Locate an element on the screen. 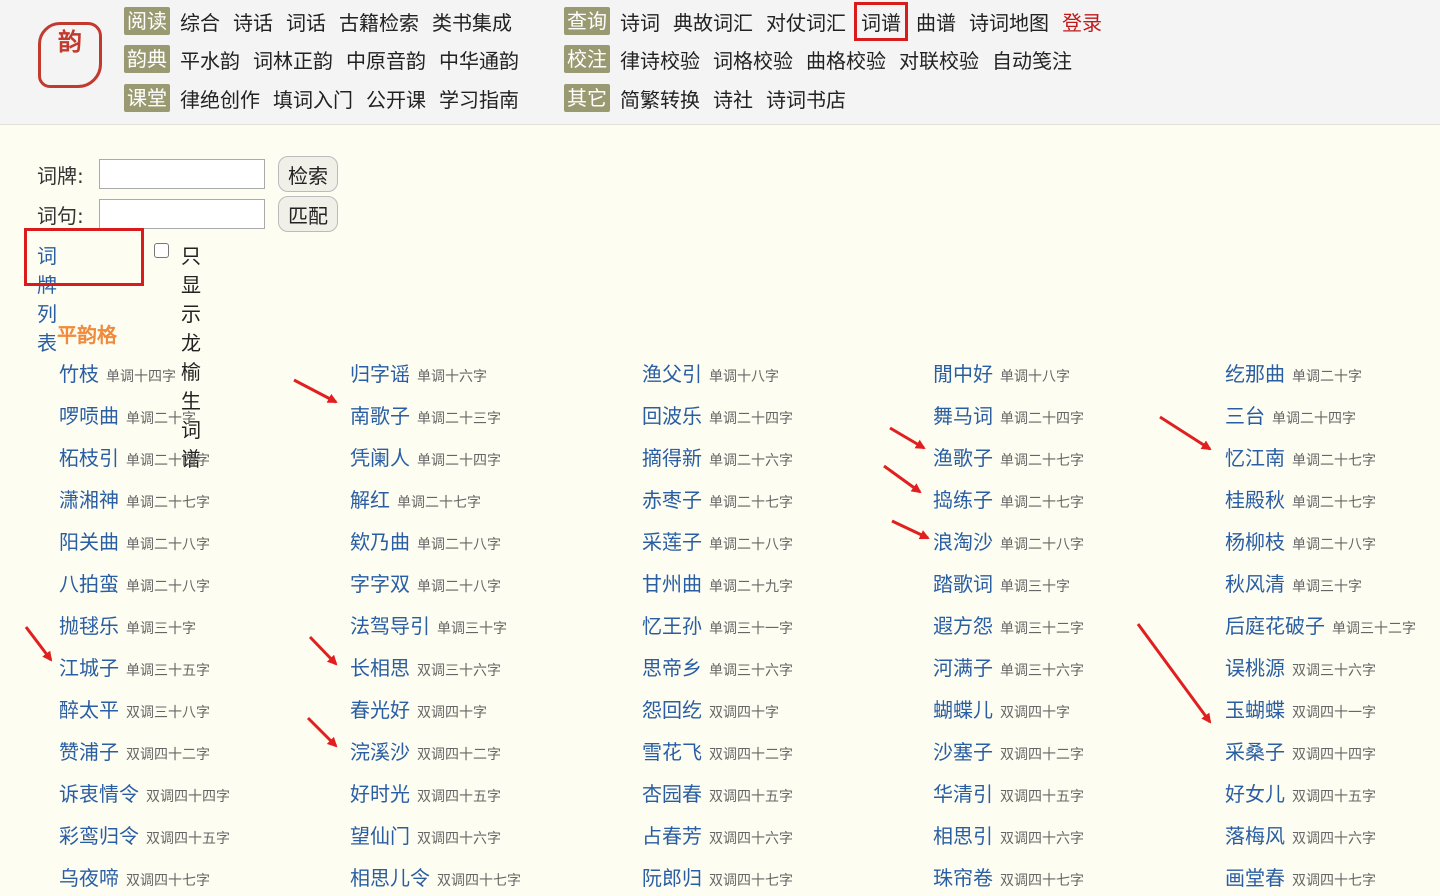  cipai-name-link: 后庭花破子 is located at coordinates (1275, 624).